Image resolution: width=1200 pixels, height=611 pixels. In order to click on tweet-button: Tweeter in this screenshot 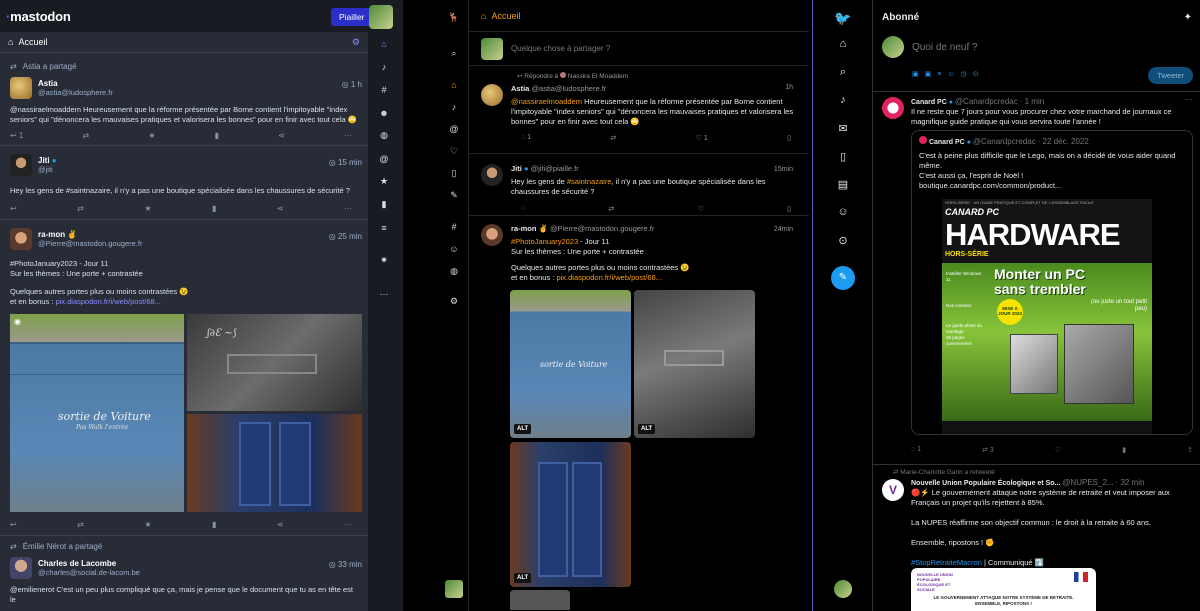, I will do `click(1170, 75)`.